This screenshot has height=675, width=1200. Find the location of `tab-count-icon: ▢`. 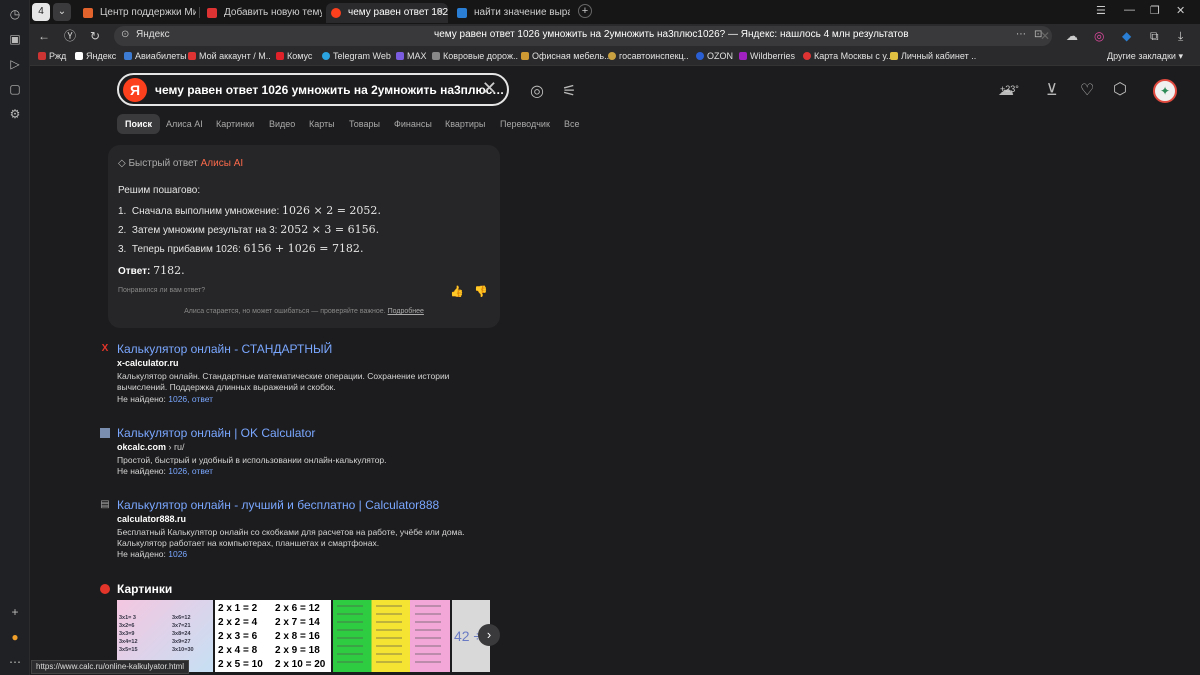

tab-count-icon: ▢ is located at coordinates (15, 89).